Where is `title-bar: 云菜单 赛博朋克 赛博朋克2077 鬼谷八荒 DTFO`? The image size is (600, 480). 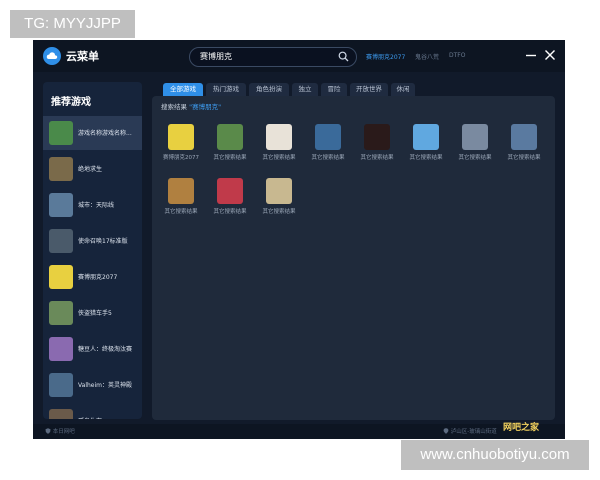 title-bar: 云菜单 赛博朋克 赛博朋克2077 鬼谷八荒 DTFO is located at coordinates (299, 56).